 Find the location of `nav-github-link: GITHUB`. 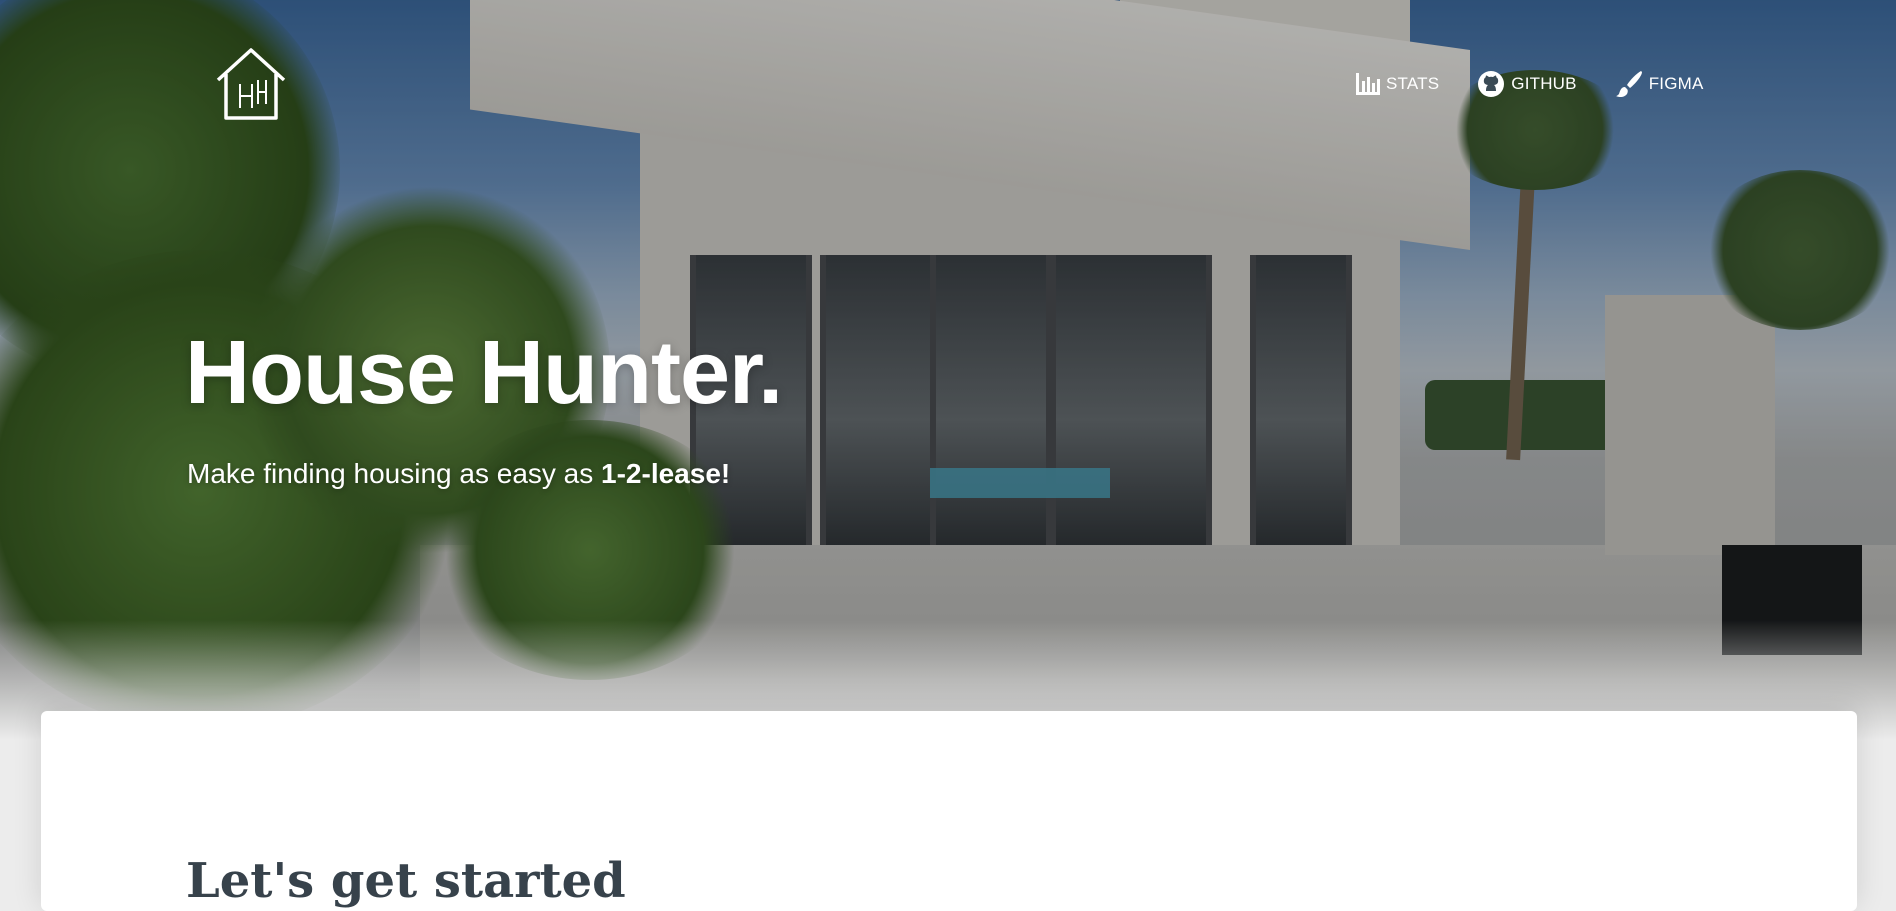

nav-github-link: GITHUB is located at coordinates (1527, 84).